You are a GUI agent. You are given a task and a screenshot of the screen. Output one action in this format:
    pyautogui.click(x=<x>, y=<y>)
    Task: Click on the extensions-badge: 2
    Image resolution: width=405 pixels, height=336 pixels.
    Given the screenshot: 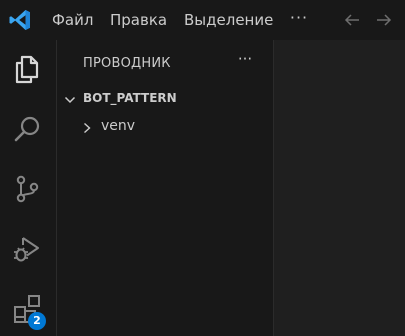 What is the action you would take?
    pyautogui.click(x=37, y=321)
    